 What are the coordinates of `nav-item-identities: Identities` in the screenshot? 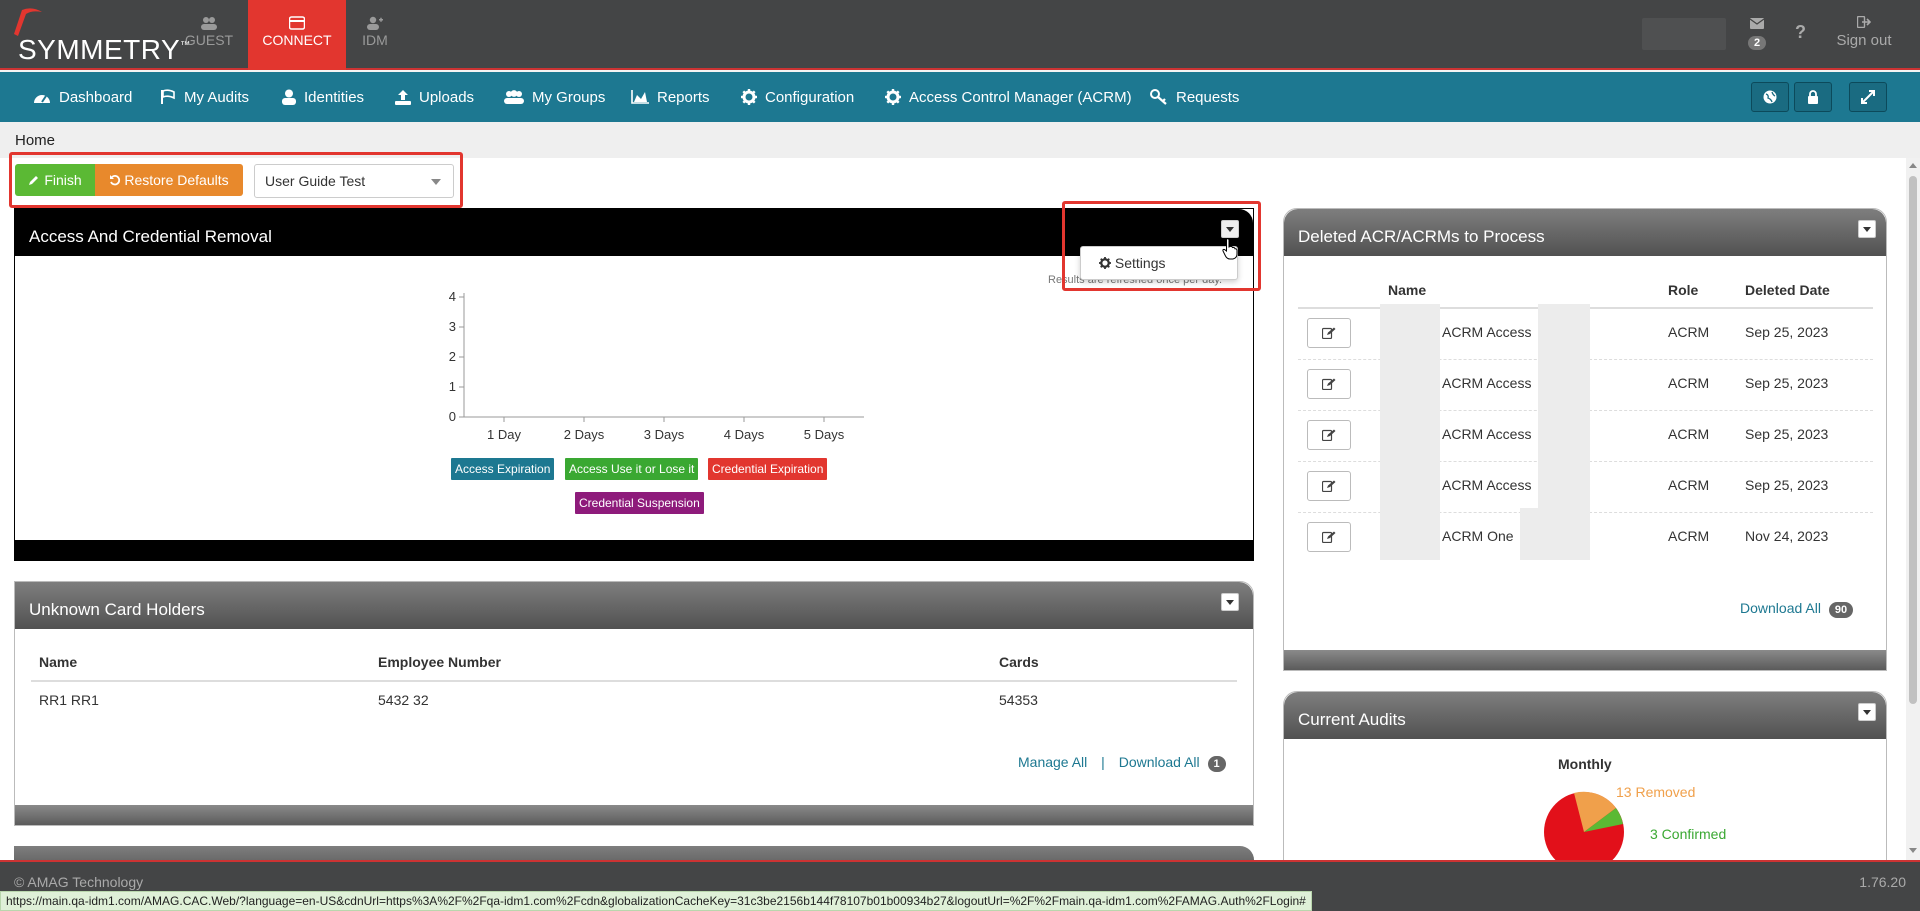 It's located at (323, 97).